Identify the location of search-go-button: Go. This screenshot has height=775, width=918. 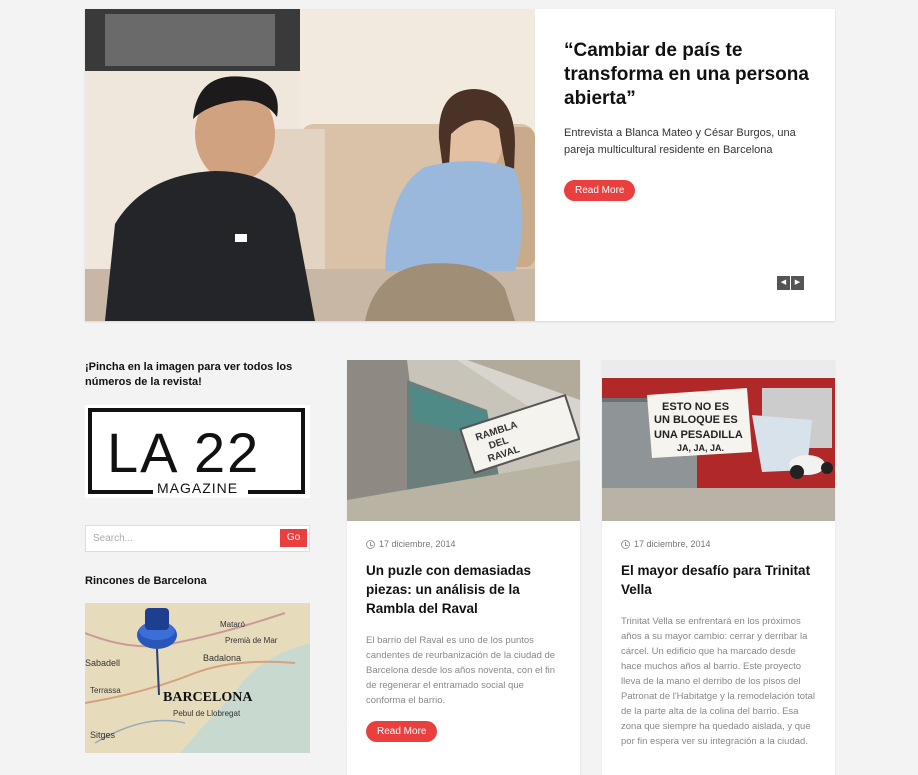
(293, 538).